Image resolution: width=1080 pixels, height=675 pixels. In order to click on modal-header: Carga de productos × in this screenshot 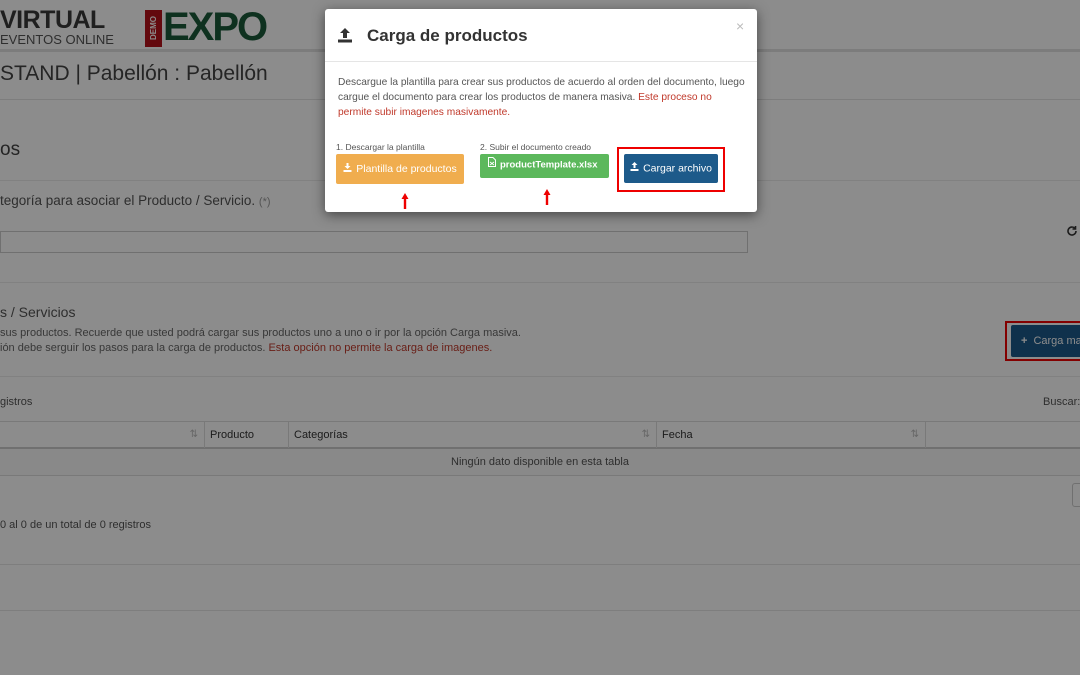, I will do `click(541, 35)`.